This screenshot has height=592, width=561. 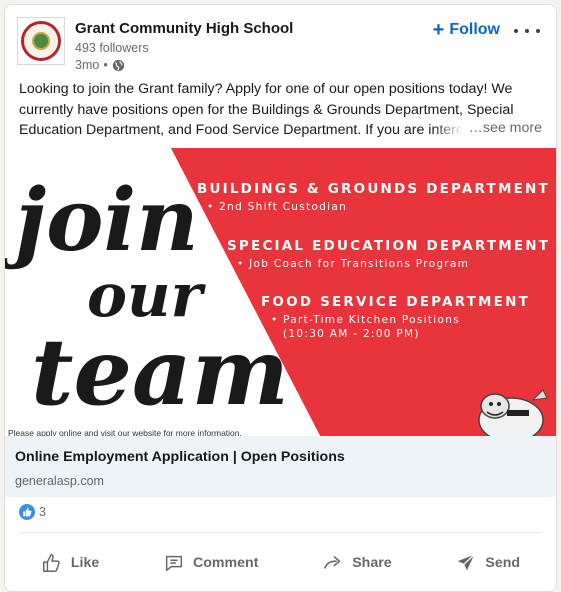 I want to click on post-time: 3mo, so click(x=87, y=65).